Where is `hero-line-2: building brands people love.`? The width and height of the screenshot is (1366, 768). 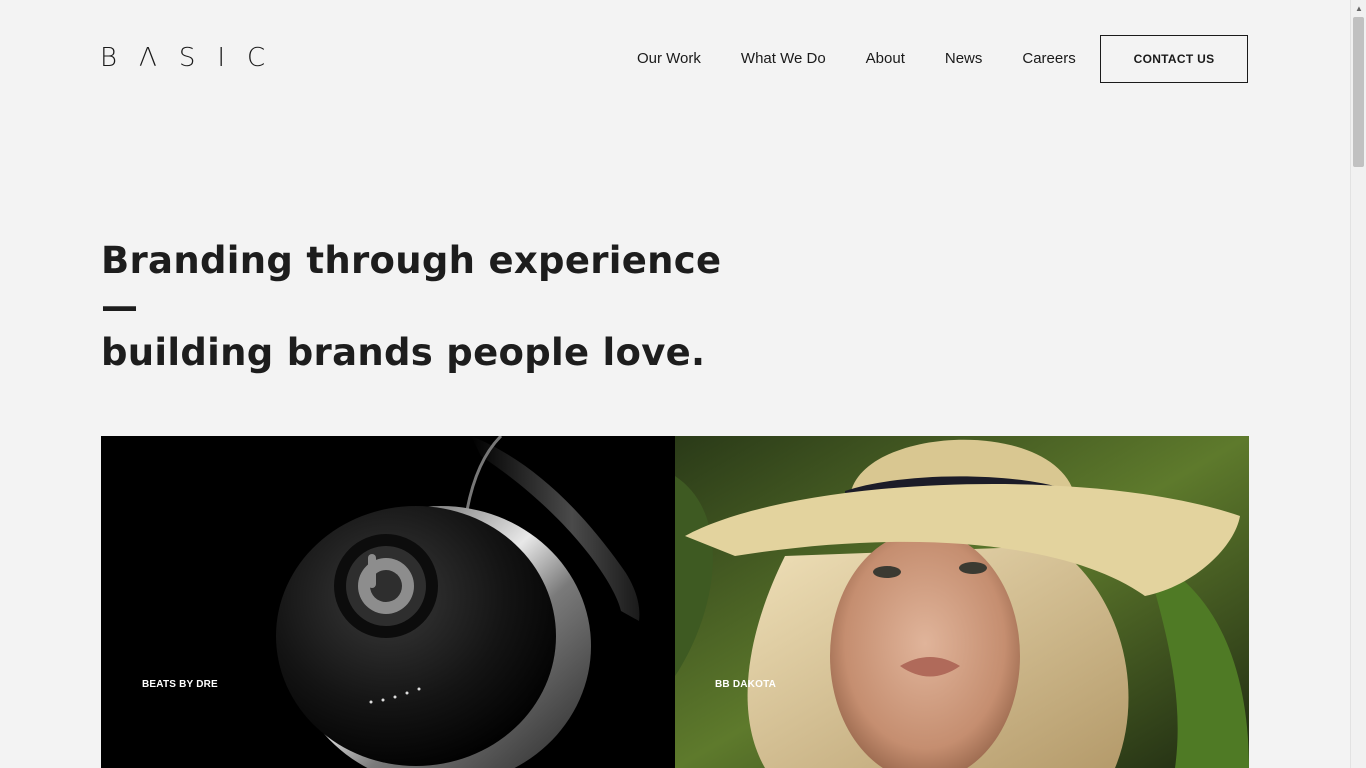 hero-line-2: building brands people love. is located at coordinates (403, 352).